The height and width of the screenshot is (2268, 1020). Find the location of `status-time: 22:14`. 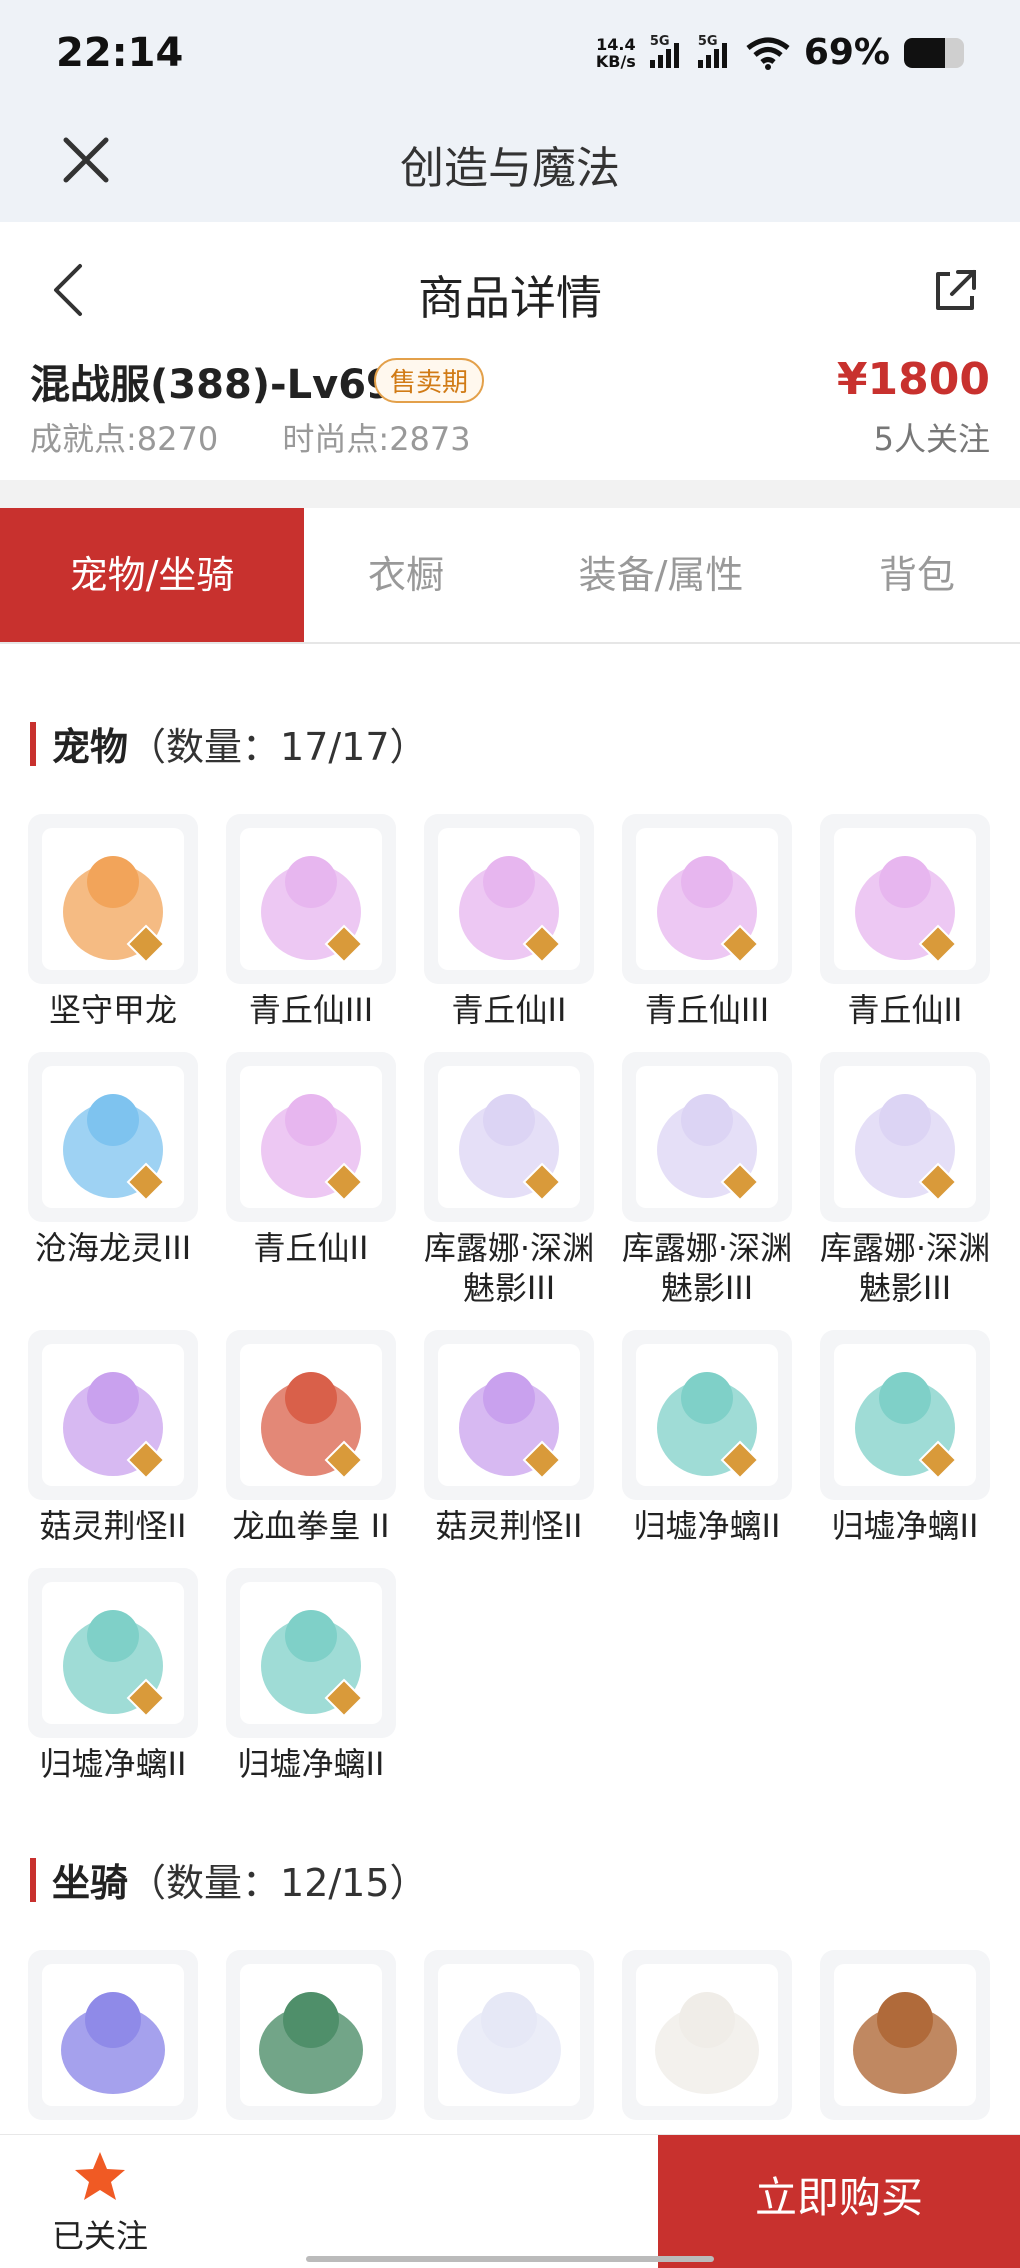

status-time: 22:14 is located at coordinates (120, 53).